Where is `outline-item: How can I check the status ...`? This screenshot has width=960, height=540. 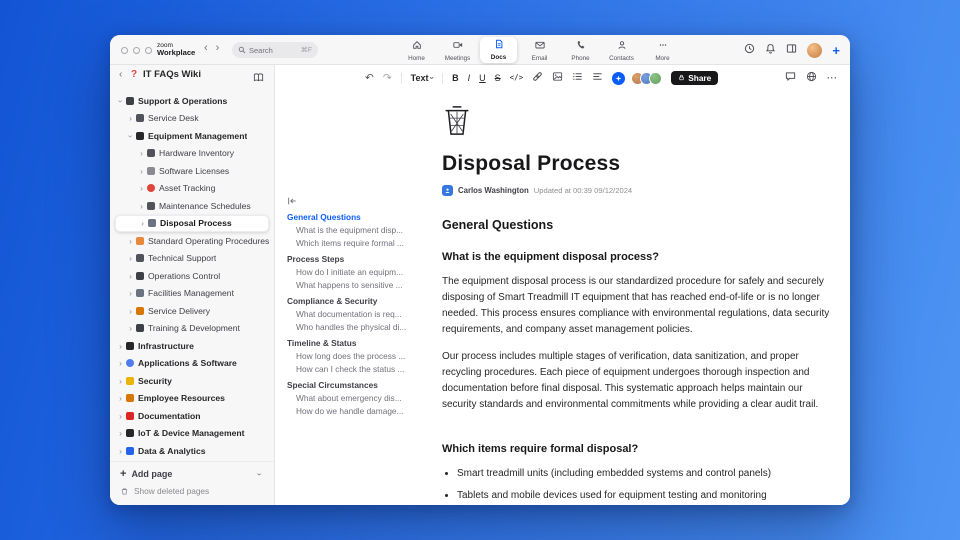
outline-item: How can I check the status ... is located at coordinates (363, 368).